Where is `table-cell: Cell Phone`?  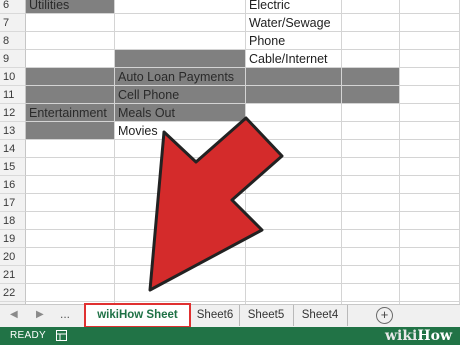
table-cell: Cell Phone is located at coordinates (180, 95).